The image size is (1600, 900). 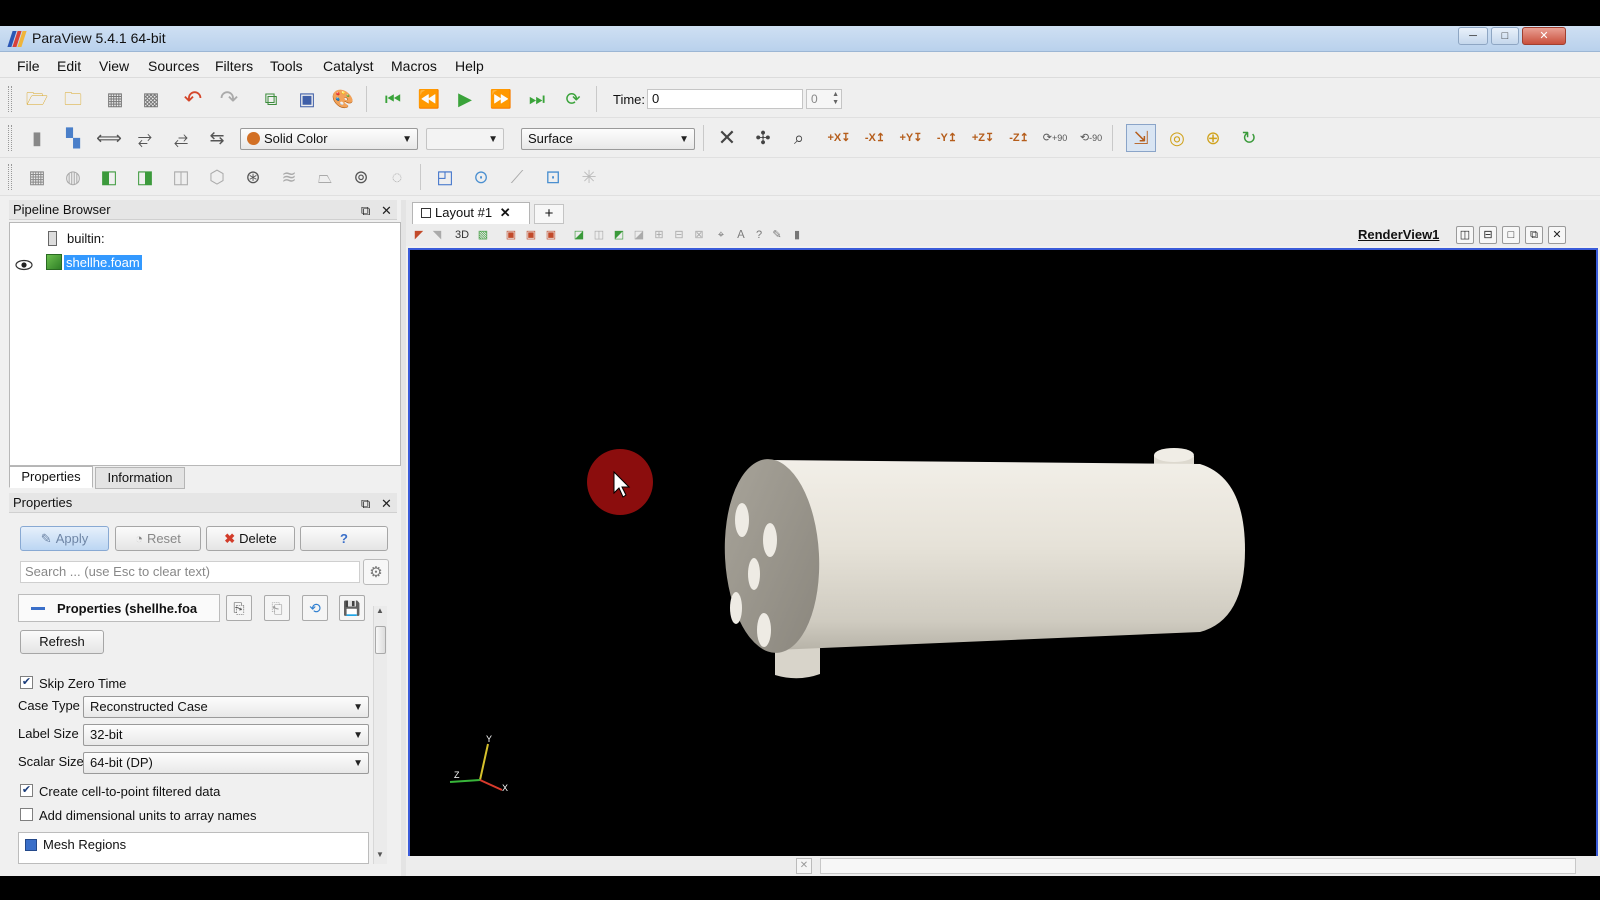 What do you see at coordinates (24, 265) in the screenshot?
I see `visibility-eye-icon` at bounding box center [24, 265].